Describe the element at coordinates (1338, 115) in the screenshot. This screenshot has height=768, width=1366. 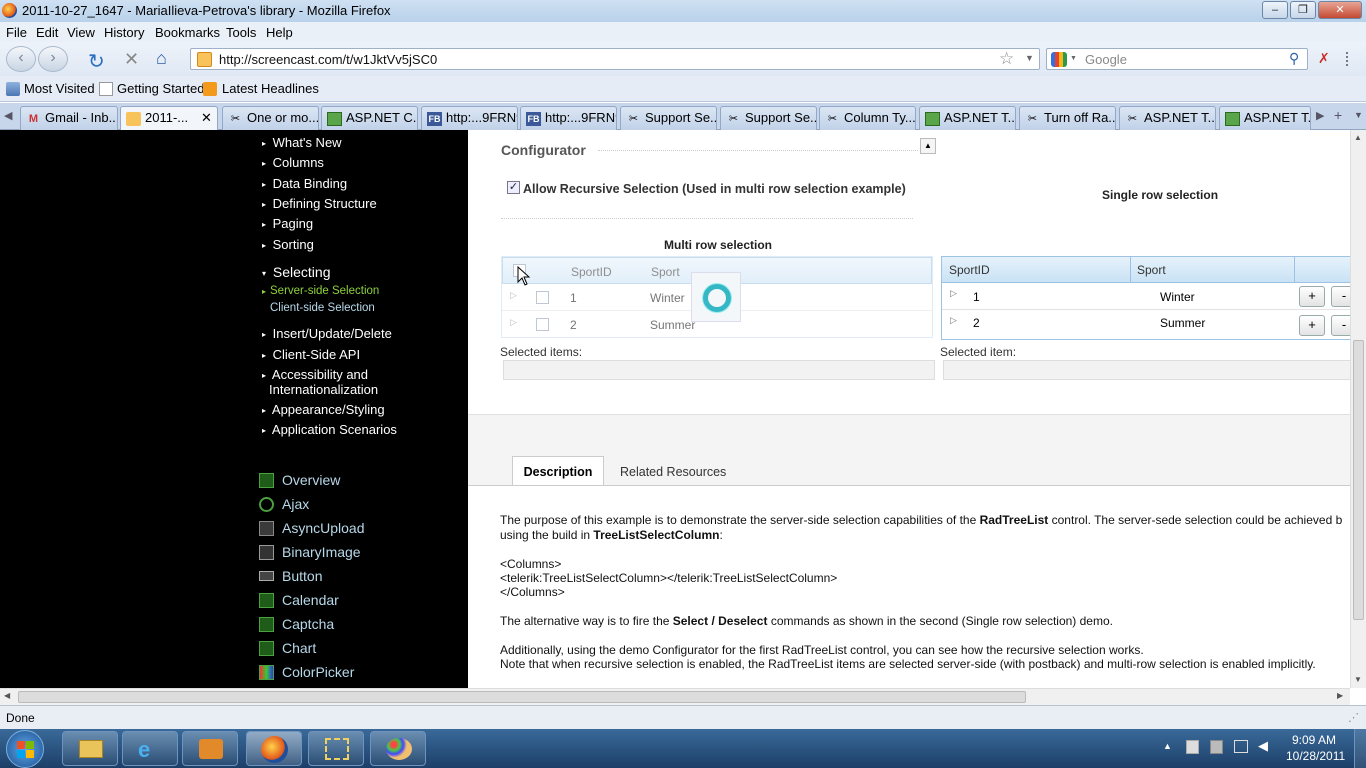
I see `new-tab-icon: +` at that location.